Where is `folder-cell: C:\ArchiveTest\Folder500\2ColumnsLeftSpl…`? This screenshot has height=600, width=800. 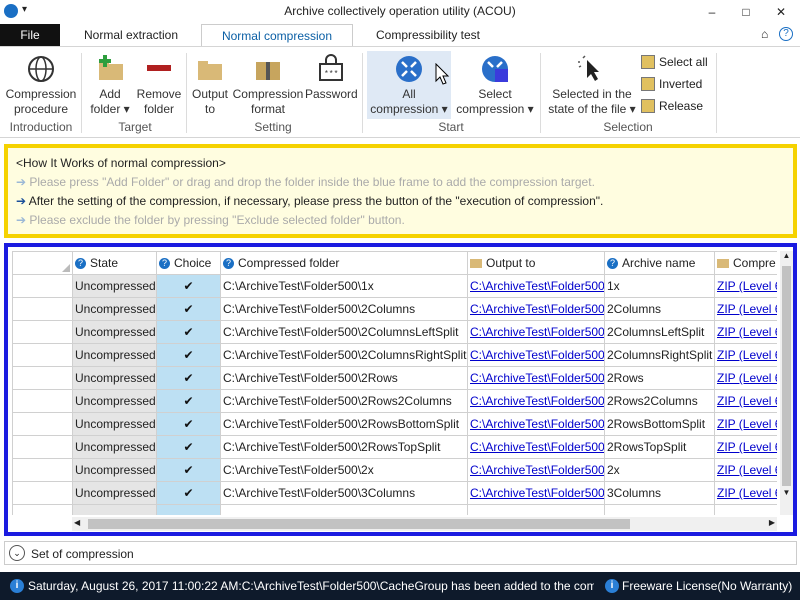 folder-cell: C:\ArchiveTest\Folder500\2ColumnsLeftSpl… is located at coordinates (344, 332).